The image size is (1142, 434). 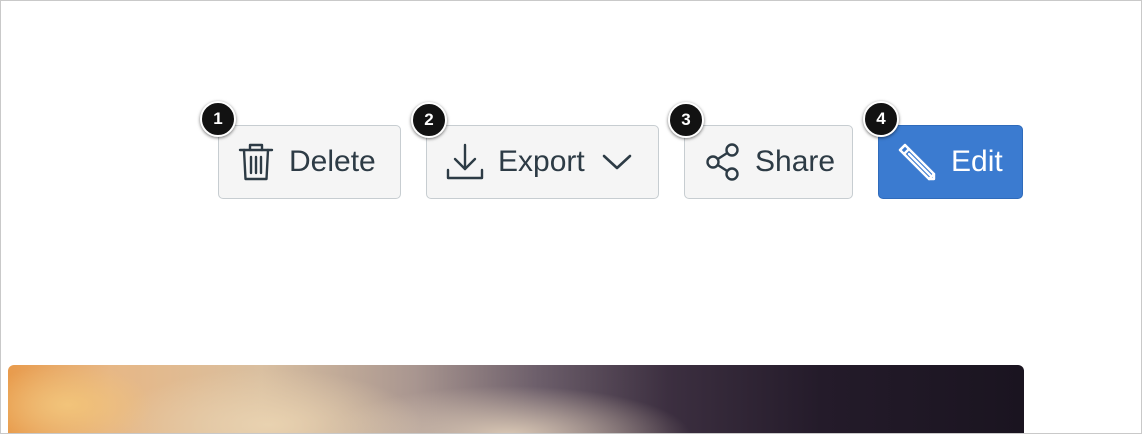 What do you see at coordinates (218, 119) in the screenshot?
I see `callout-badge-1: 1` at bounding box center [218, 119].